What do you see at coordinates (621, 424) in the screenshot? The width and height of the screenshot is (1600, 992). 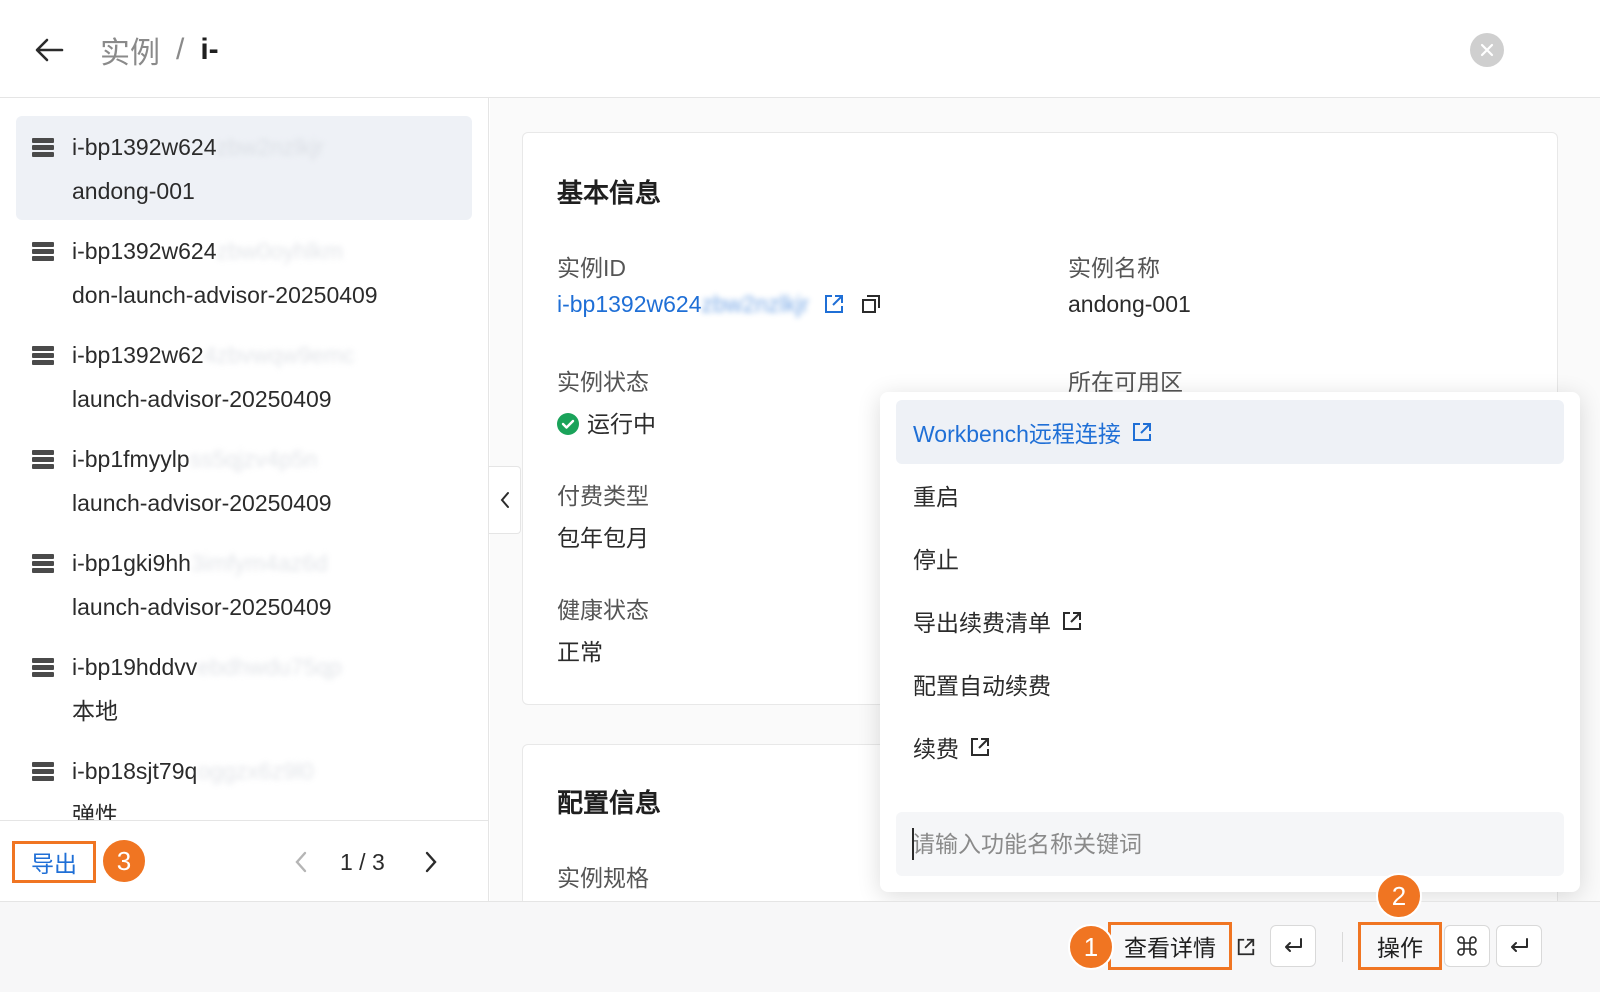 I see `status-text: 运行中` at bounding box center [621, 424].